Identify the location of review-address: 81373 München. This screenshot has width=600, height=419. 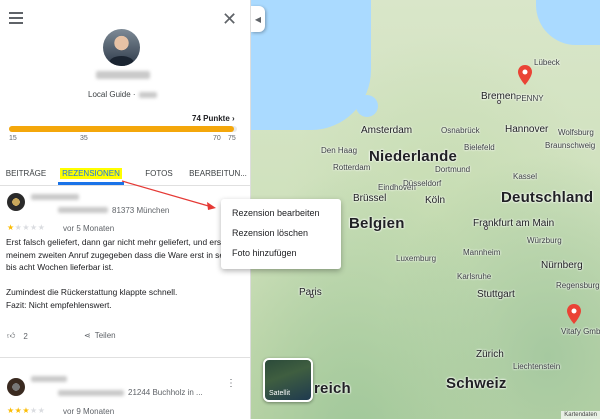
(141, 210).